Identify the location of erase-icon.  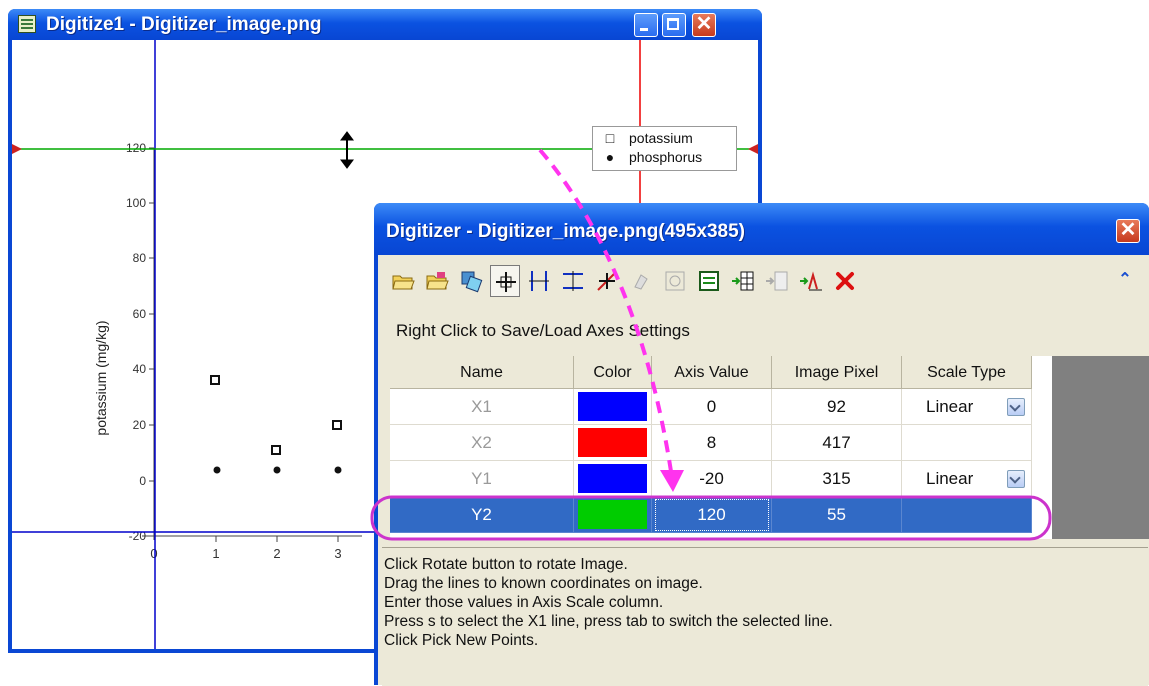
(641, 282).